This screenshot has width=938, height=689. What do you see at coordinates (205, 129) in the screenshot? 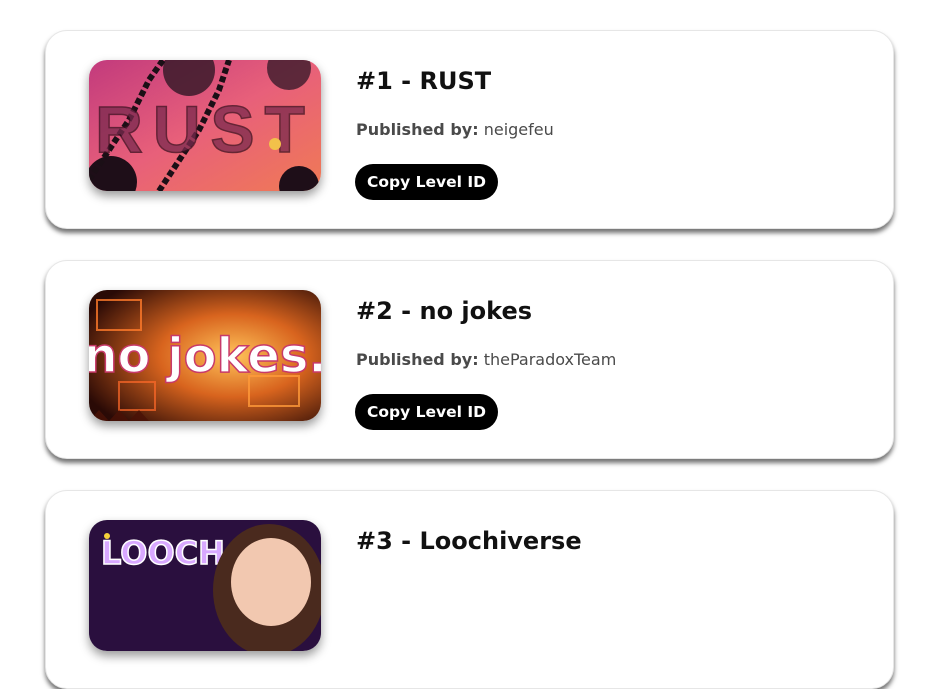
I see `level-thumbnail-text: RUST` at bounding box center [205, 129].